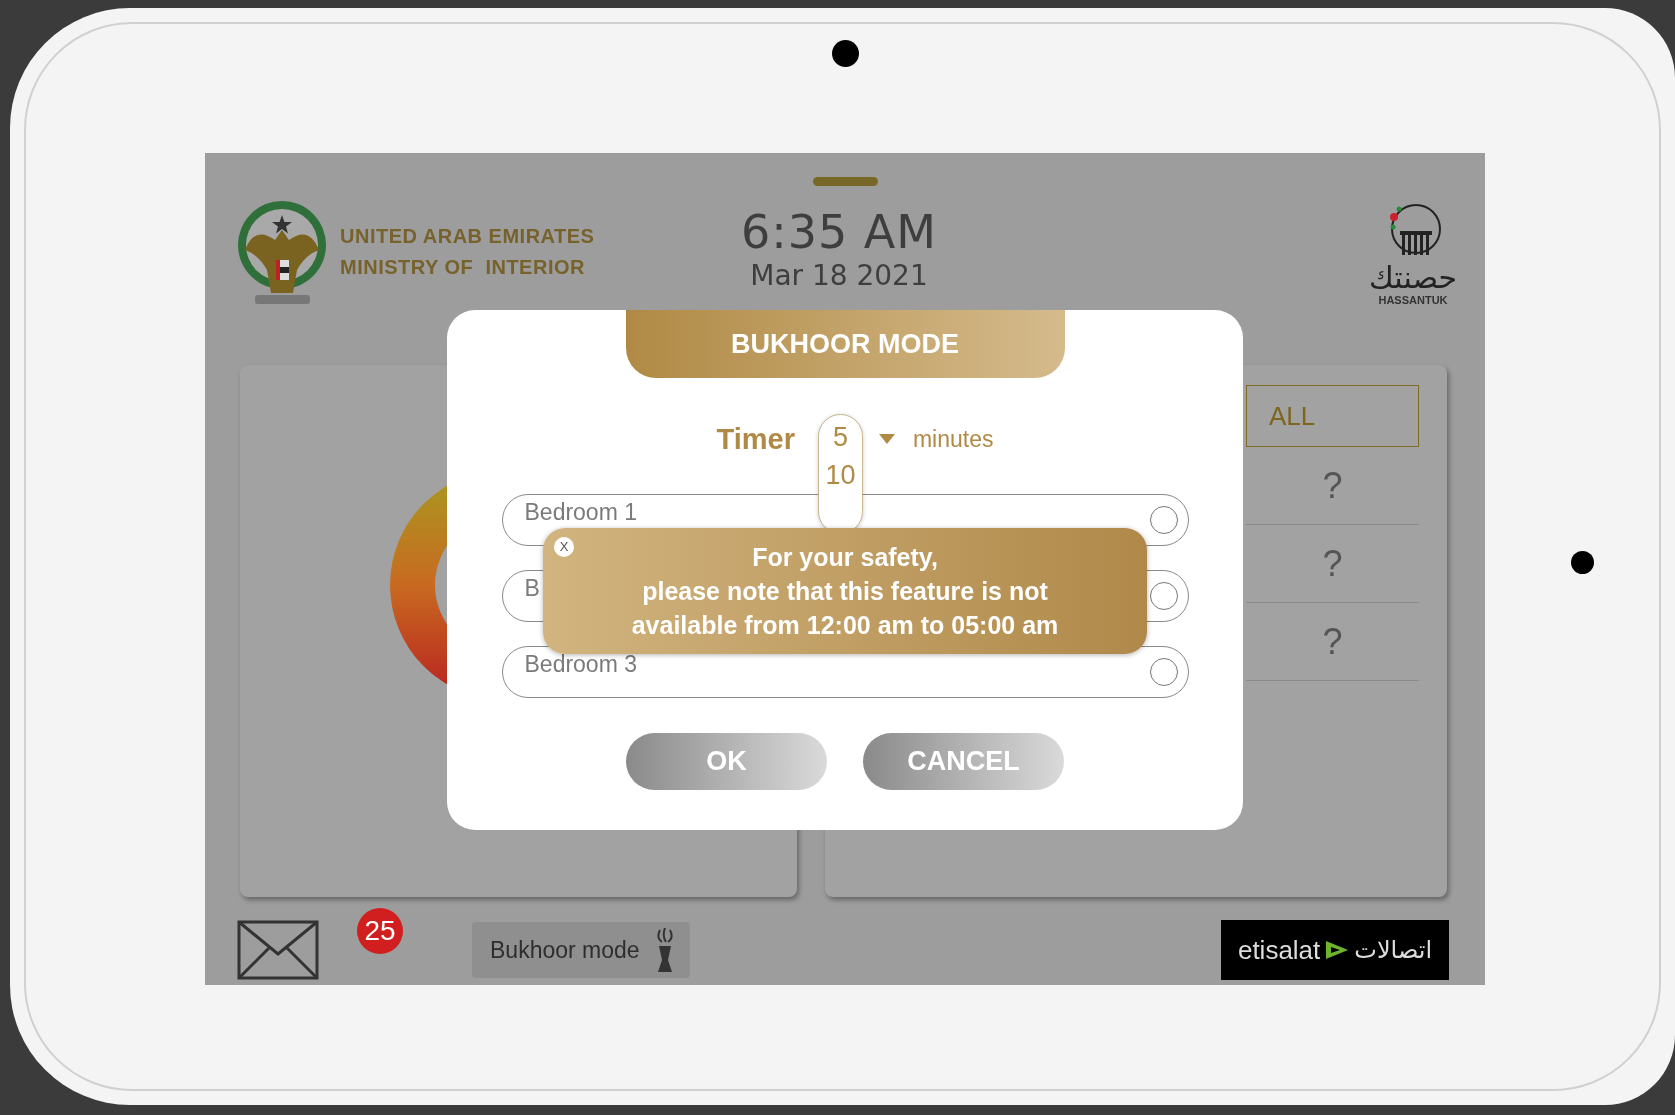 The height and width of the screenshot is (1115, 1675). What do you see at coordinates (580, 512) in the screenshot?
I see `room-name: Bedroom 1` at bounding box center [580, 512].